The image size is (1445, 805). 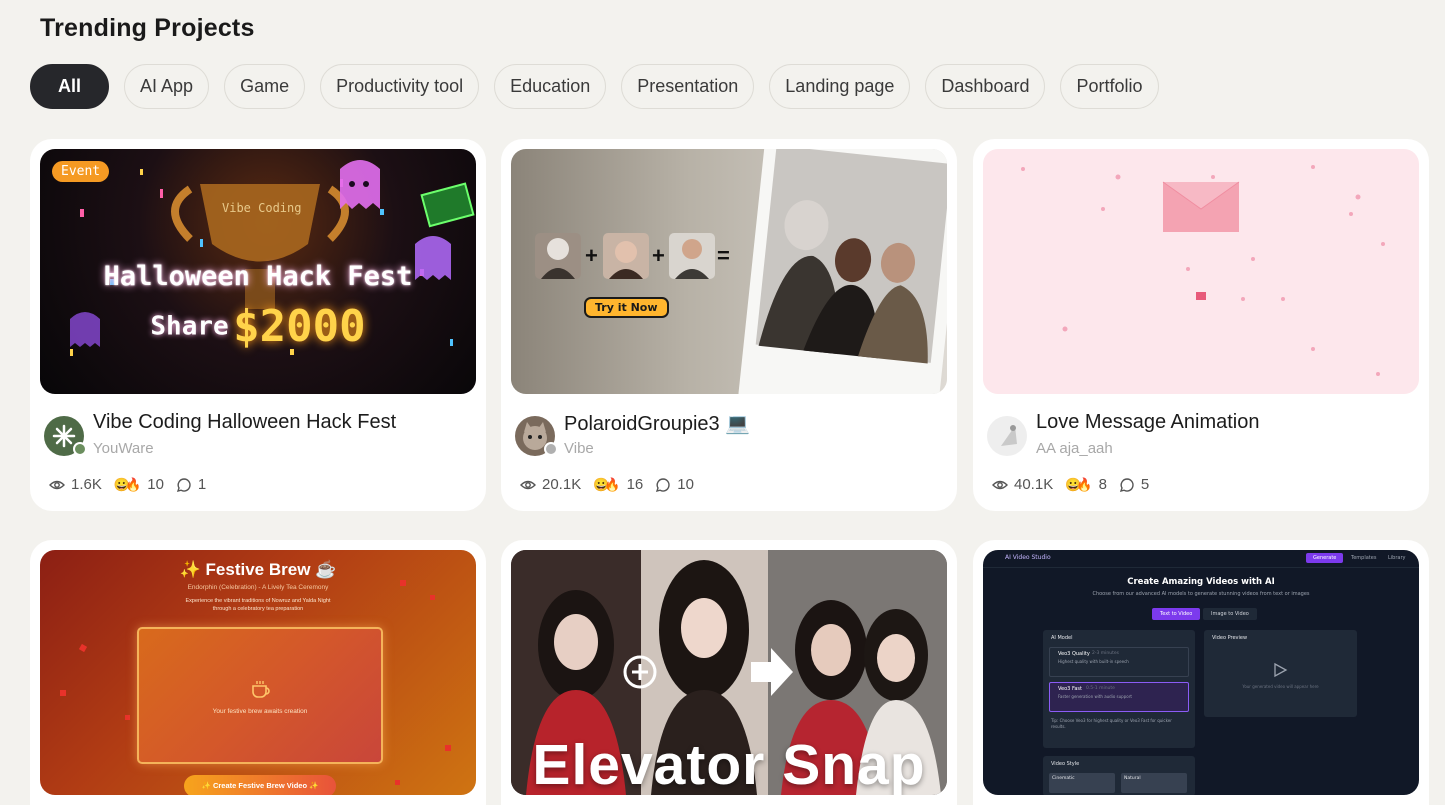 What do you see at coordinates (579, 448) in the screenshot?
I see `project-author: Vibe` at bounding box center [579, 448].